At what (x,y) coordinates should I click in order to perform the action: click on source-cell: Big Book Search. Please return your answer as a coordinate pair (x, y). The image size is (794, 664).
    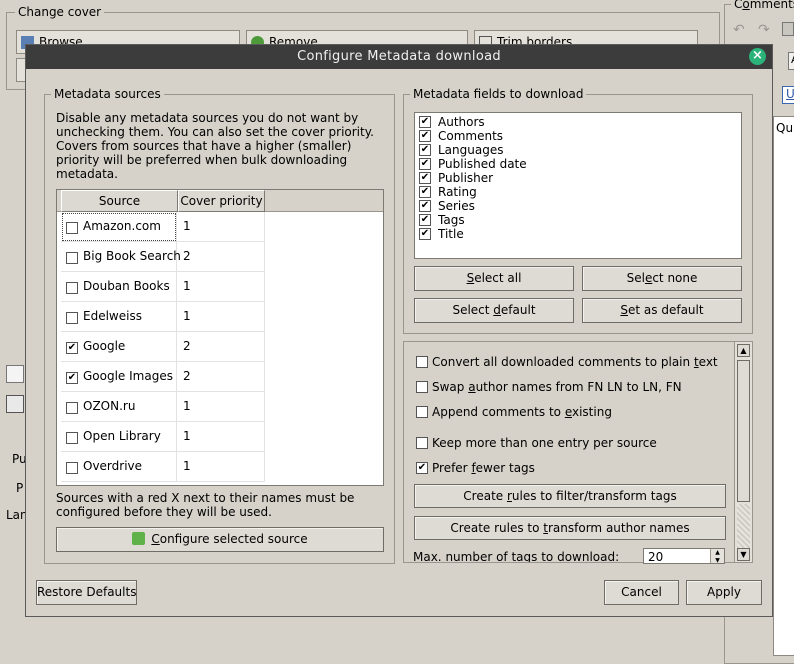
    Looking at the image, I should click on (121, 257).